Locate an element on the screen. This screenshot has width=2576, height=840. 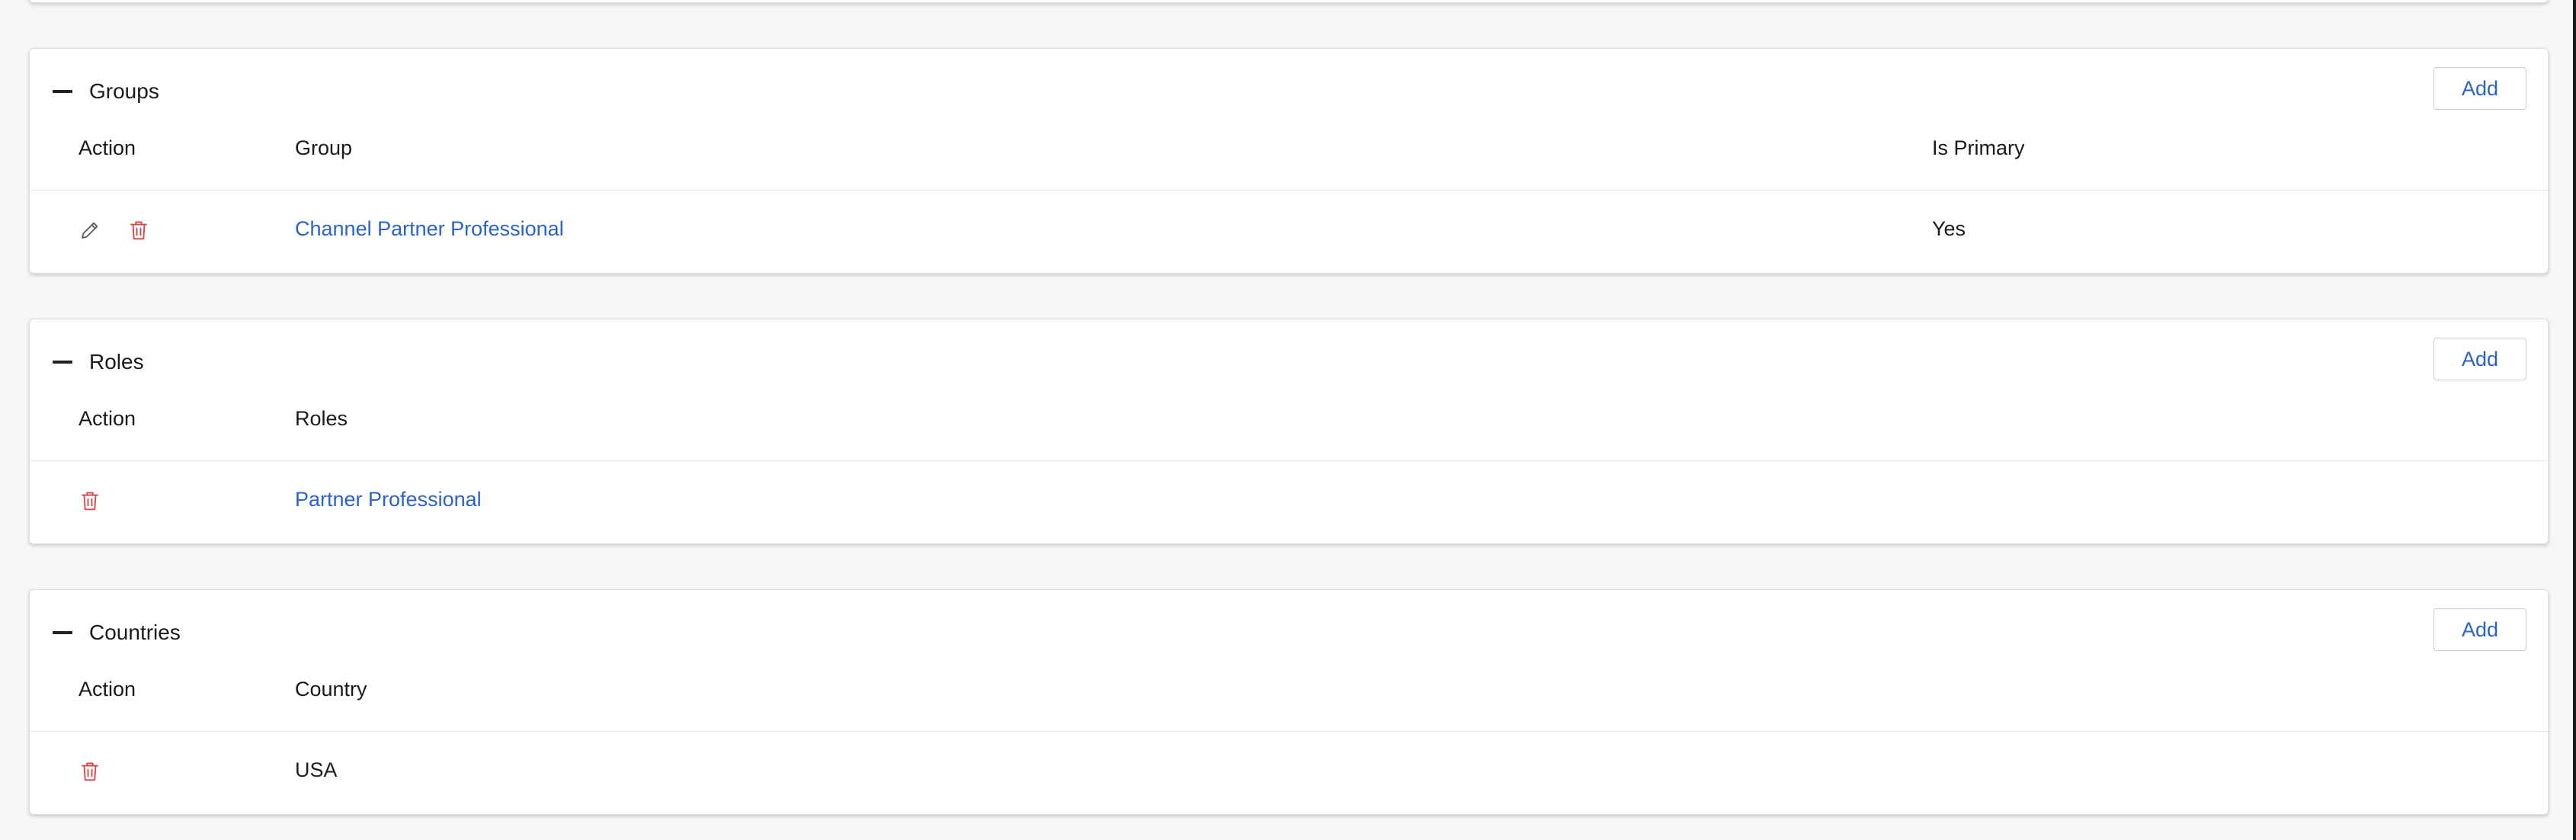
table-row: Partner Professional is located at coordinates (1289, 502).